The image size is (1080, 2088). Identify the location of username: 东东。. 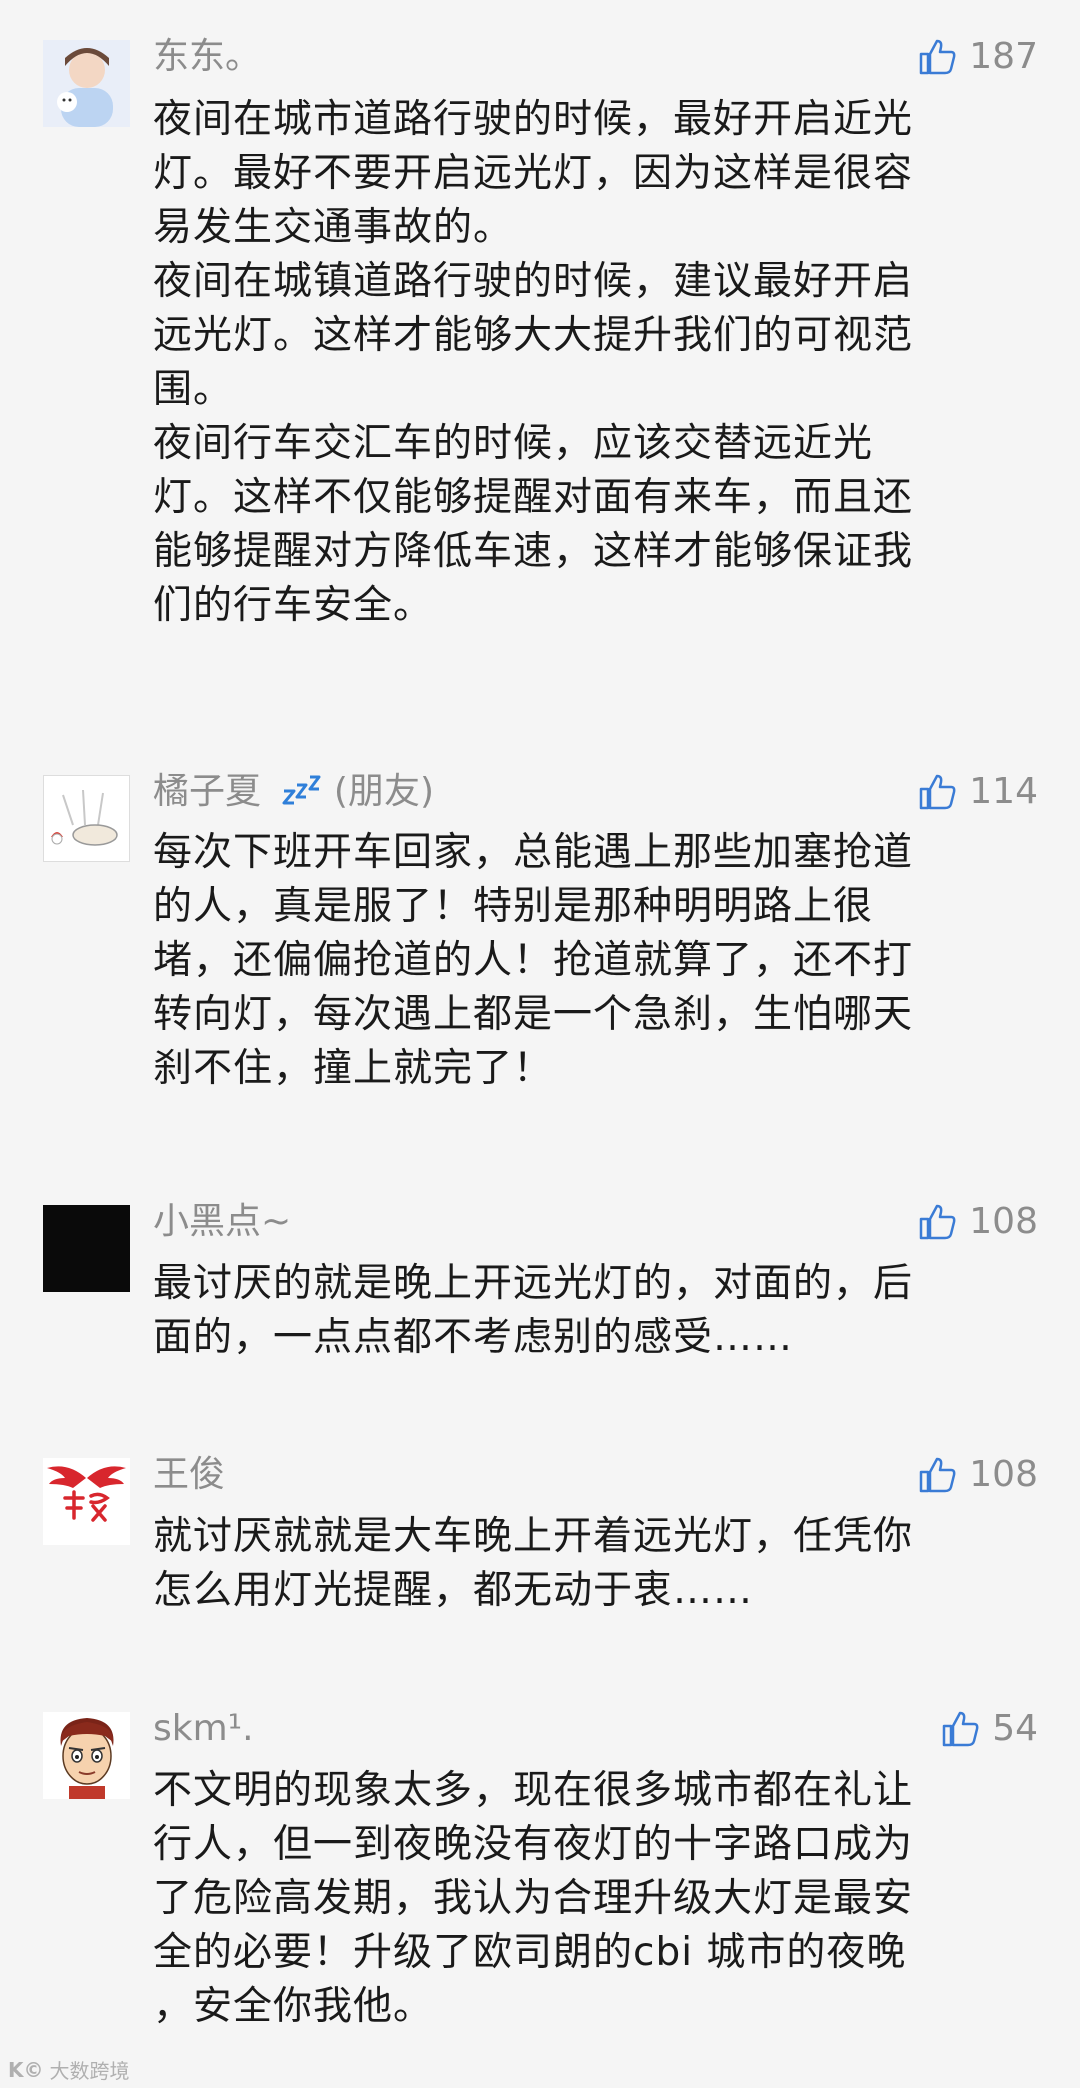
(207, 57).